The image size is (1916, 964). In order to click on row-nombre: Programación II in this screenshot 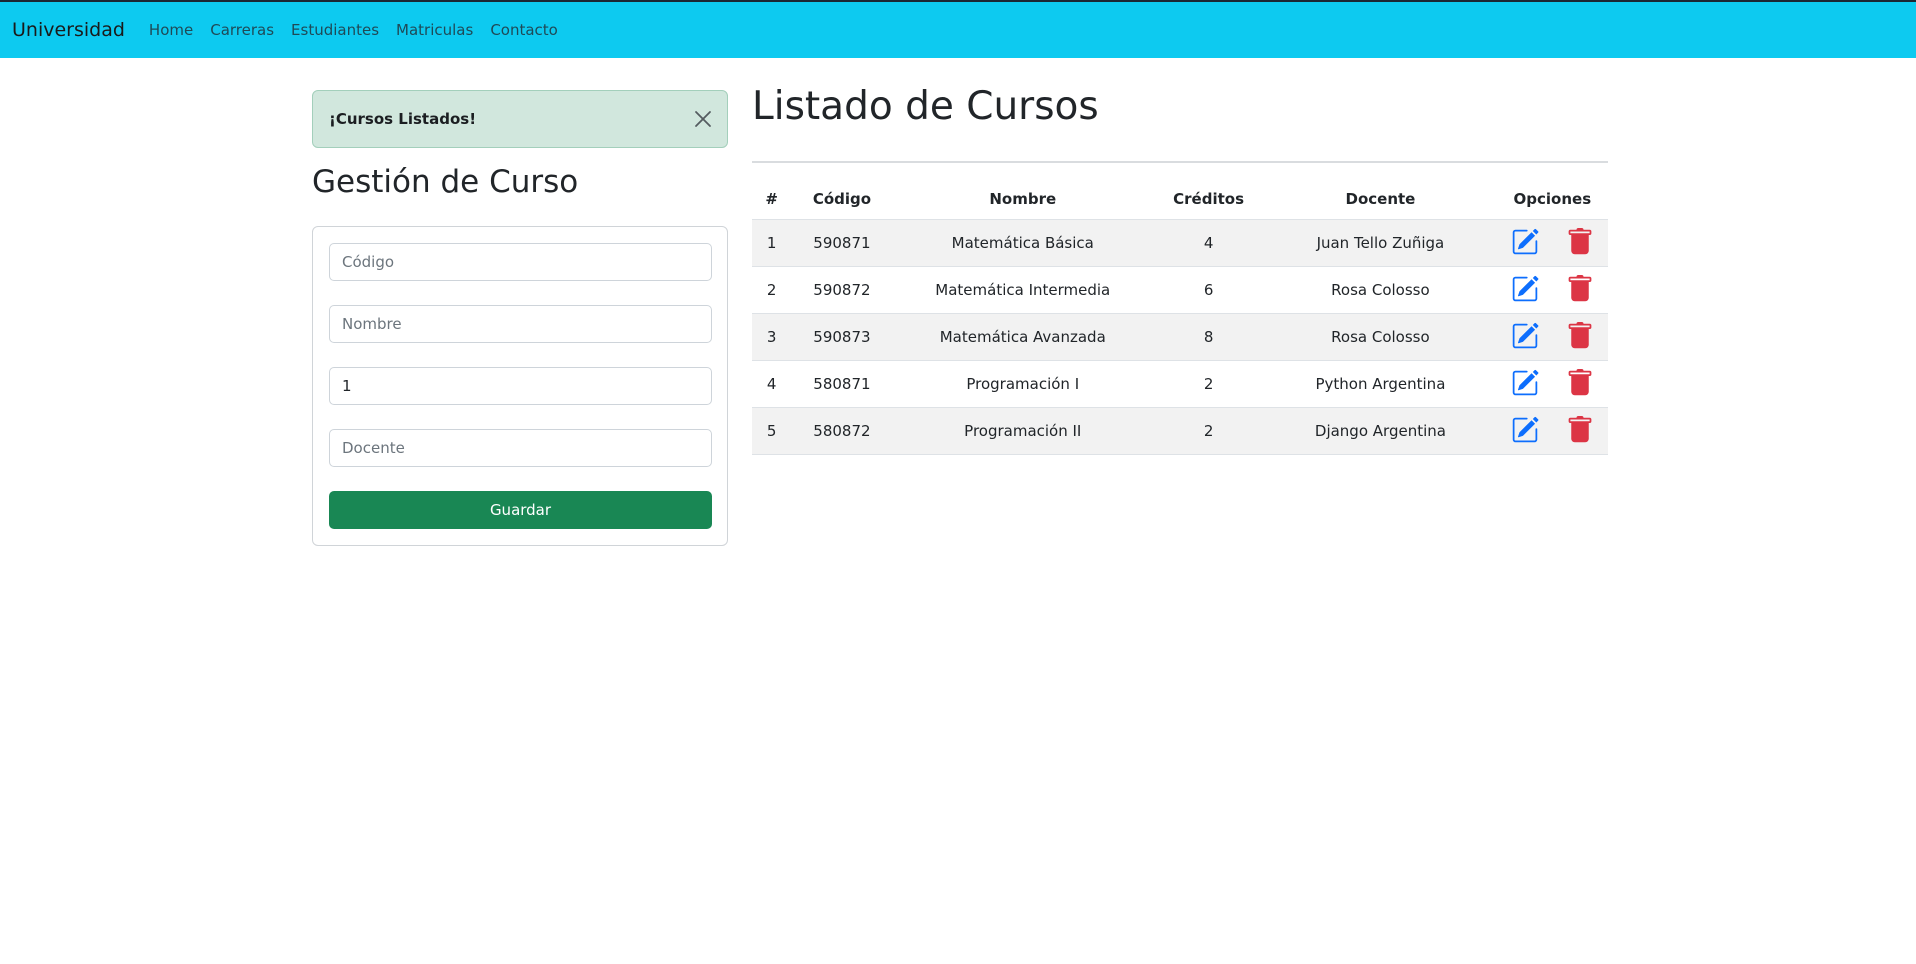, I will do `click(1023, 431)`.